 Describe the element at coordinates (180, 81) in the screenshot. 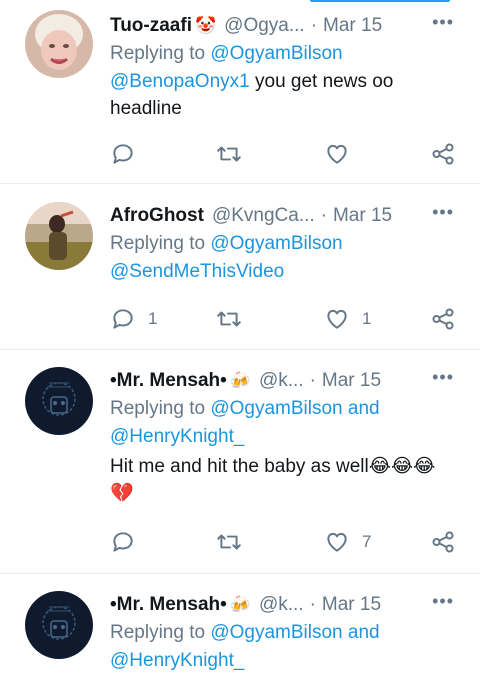

I see `mention-link: @BenopaOnyx1` at that location.